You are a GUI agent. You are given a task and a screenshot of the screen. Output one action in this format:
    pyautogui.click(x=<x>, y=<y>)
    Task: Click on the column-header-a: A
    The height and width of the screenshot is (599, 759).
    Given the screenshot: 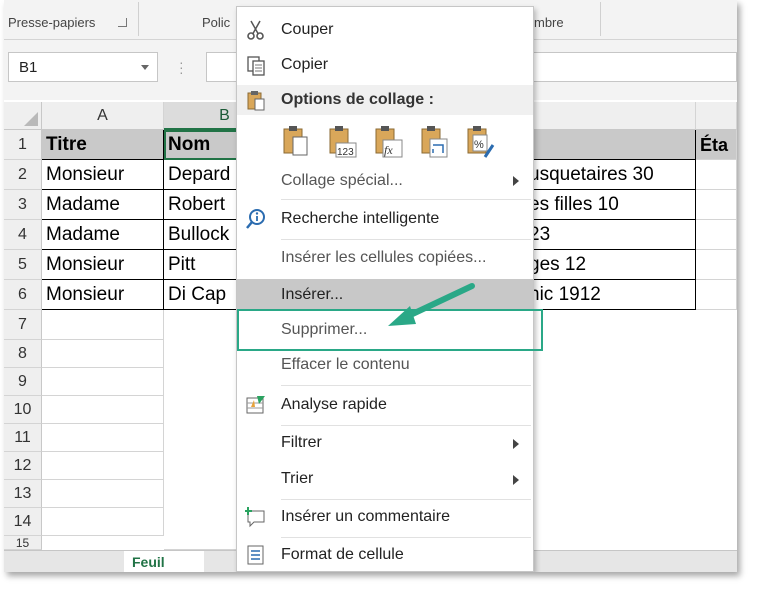 What is the action you would take?
    pyautogui.click(x=103, y=116)
    